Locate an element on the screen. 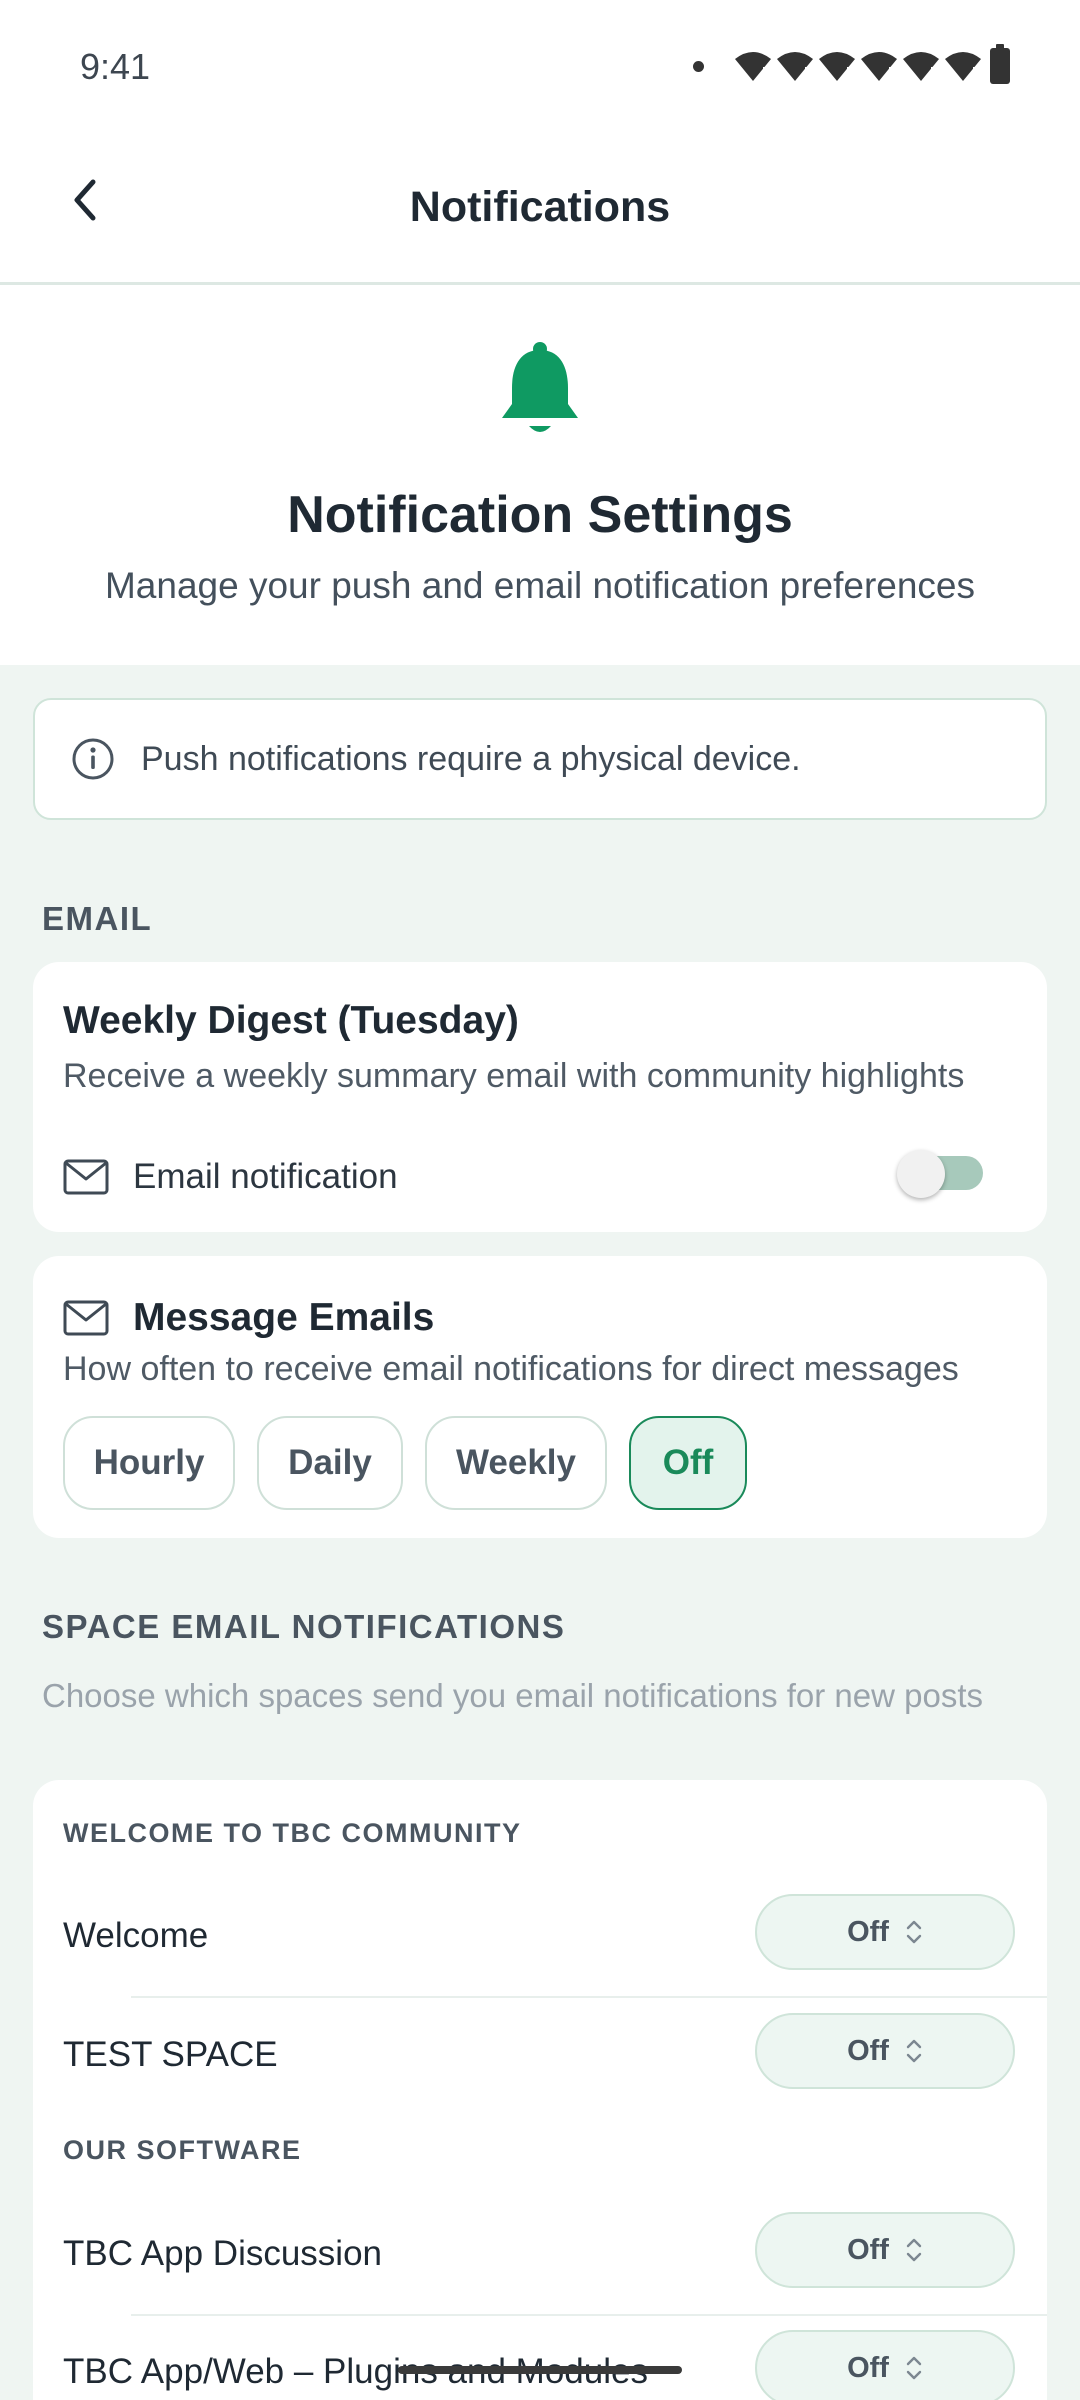 The height and width of the screenshot is (2400, 1080). frequency-off-button: Off is located at coordinates (688, 1463).